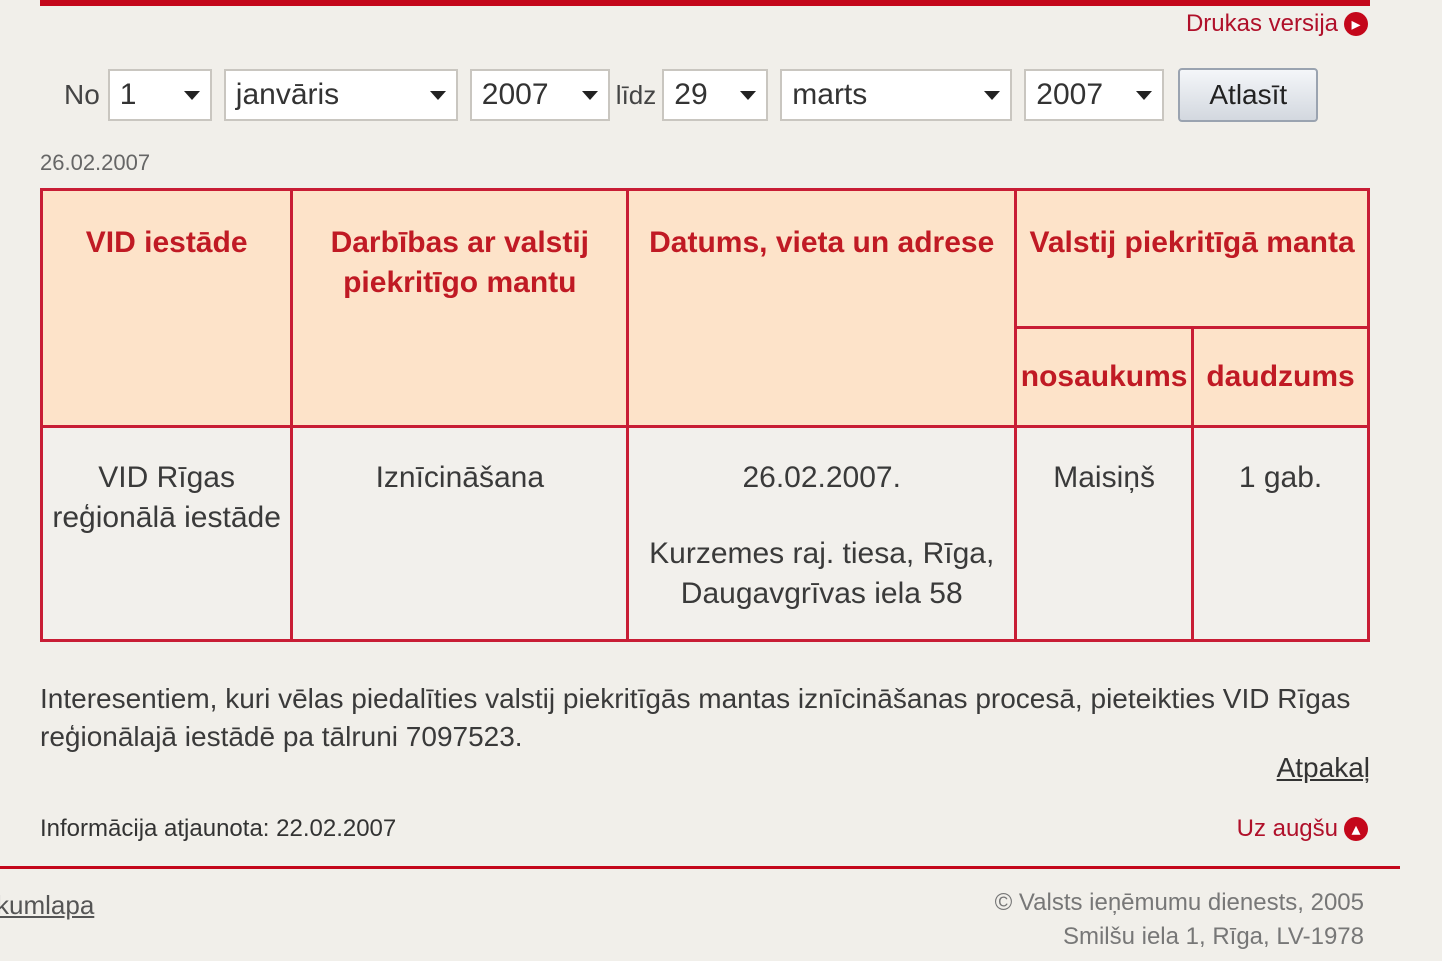 This screenshot has height=961, width=1442. Describe the element at coordinates (822, 308) in the screenshot. I see `header-date-place: Datums, vieta un adrese` at that location.